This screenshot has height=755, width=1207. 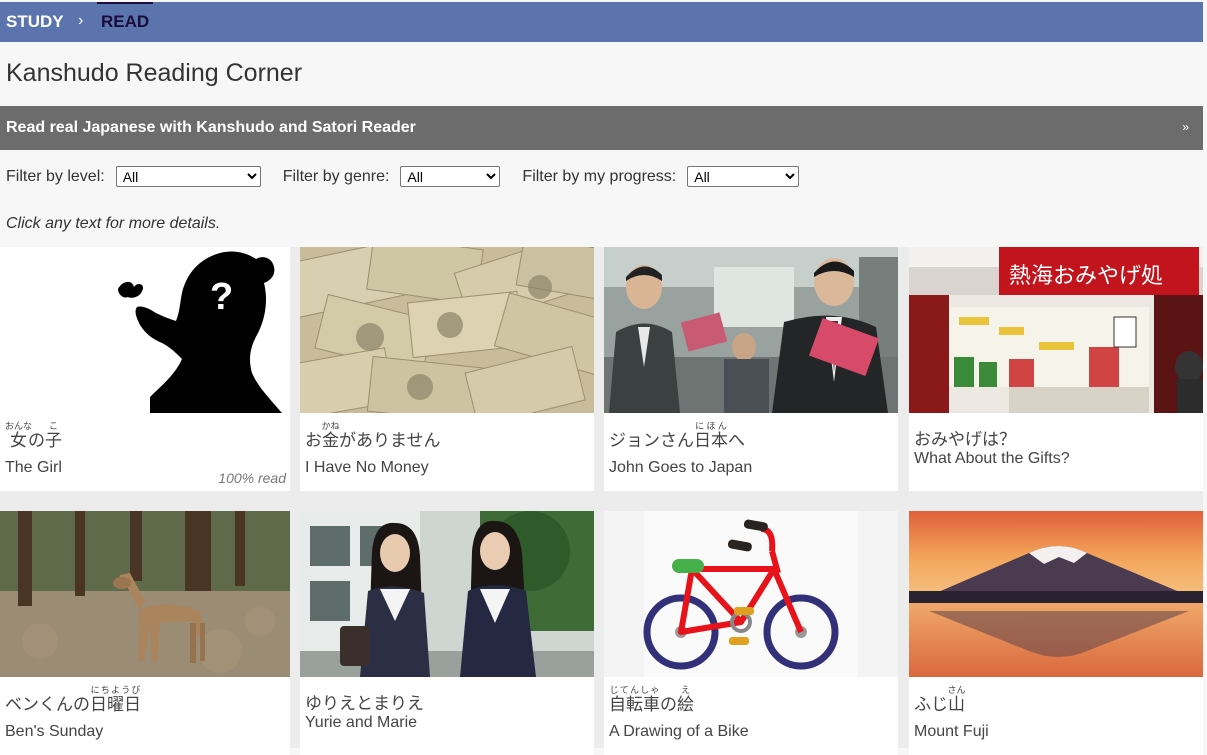 I want to click on story-card-mount-fuji: ふじ山さん Mount Fuji, so click(x=1056, y=633).